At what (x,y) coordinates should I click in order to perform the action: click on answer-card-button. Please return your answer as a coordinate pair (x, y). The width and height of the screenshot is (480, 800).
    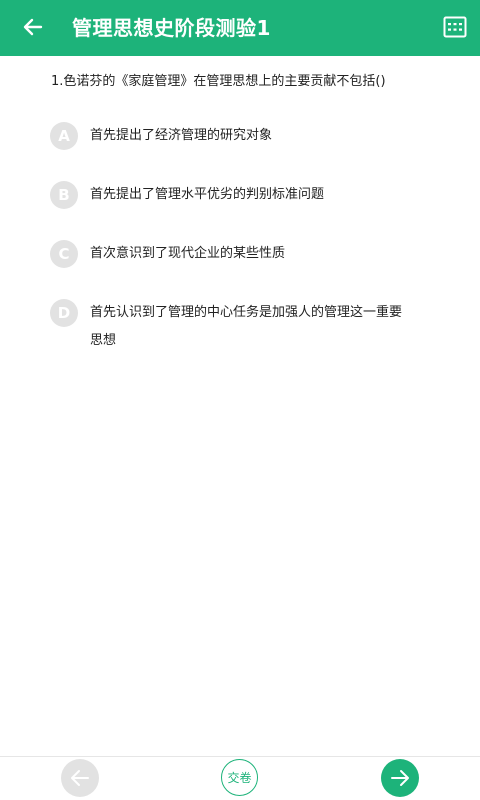
    Looking at the image, I should click on (455, 27).